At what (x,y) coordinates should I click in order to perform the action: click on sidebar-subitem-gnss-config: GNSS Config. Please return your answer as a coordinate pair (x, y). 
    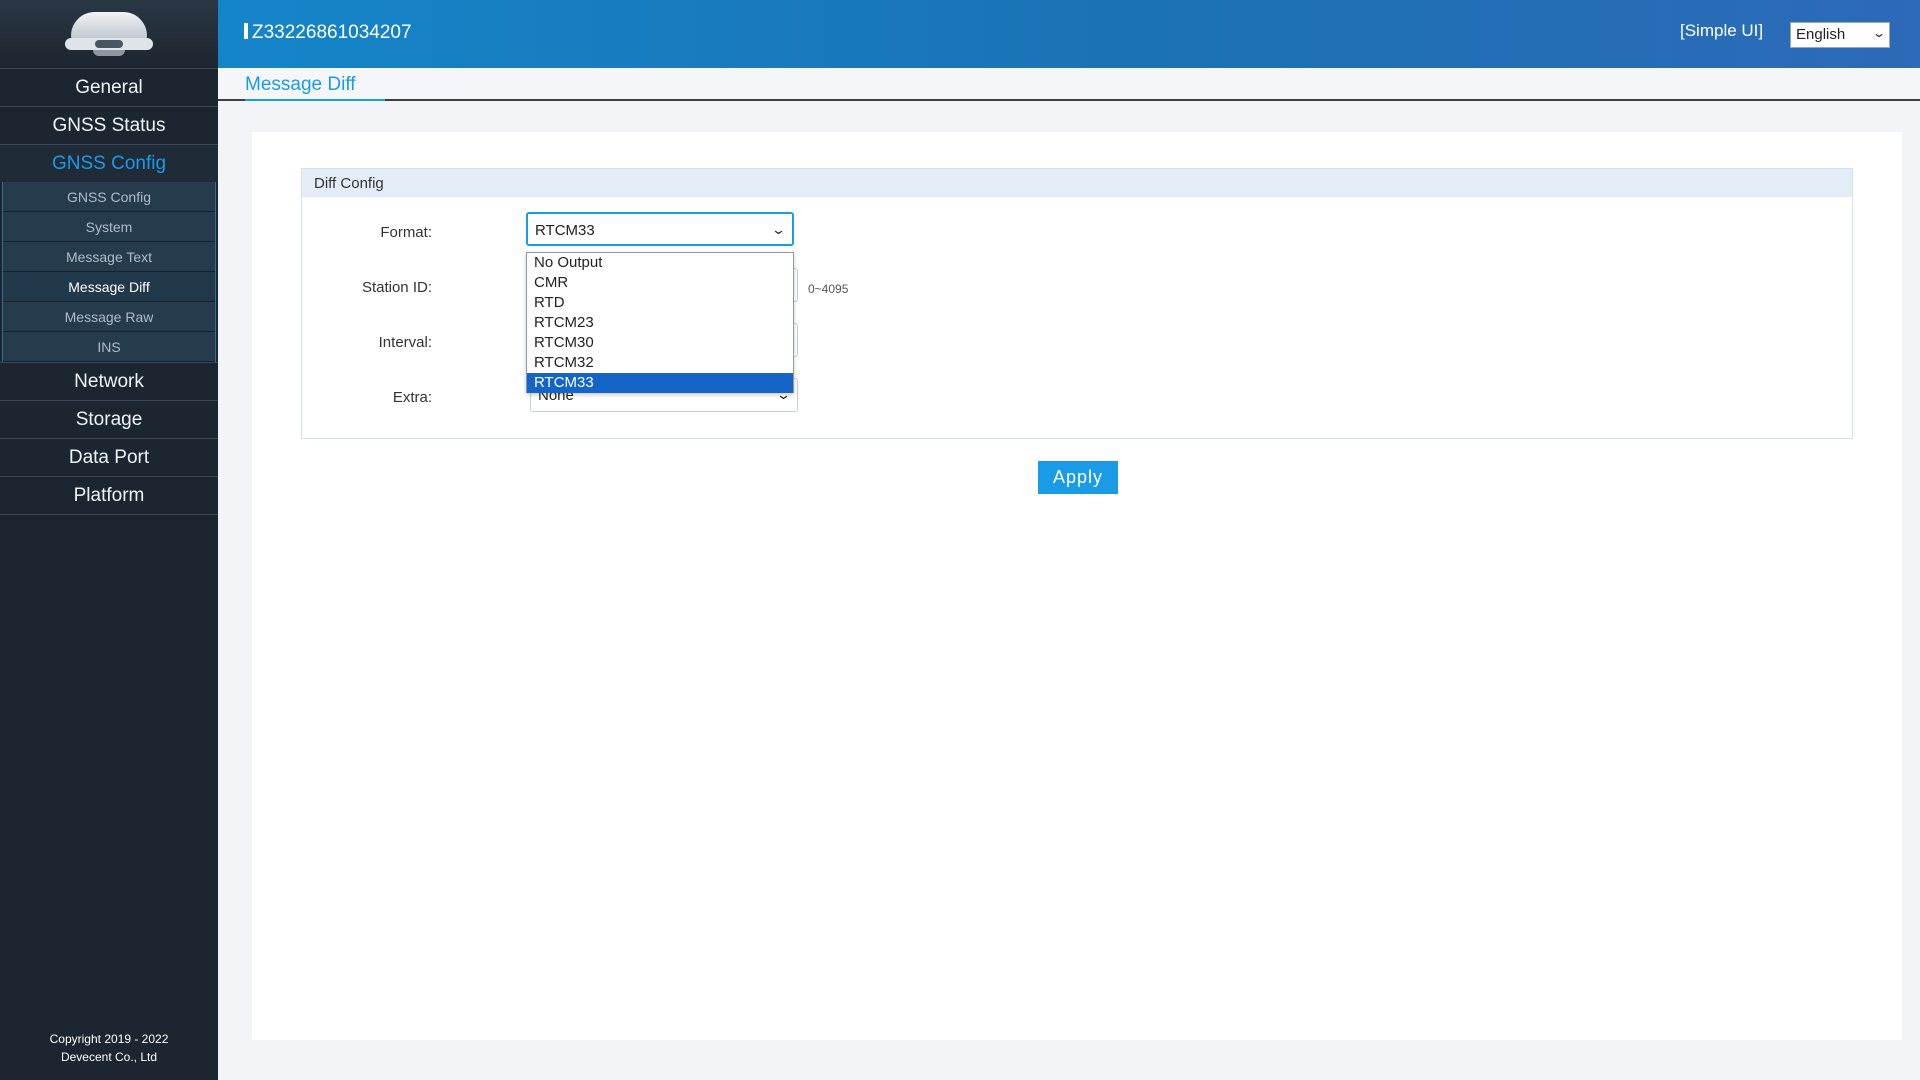
    Looking at the image, I should click on (109, 197).